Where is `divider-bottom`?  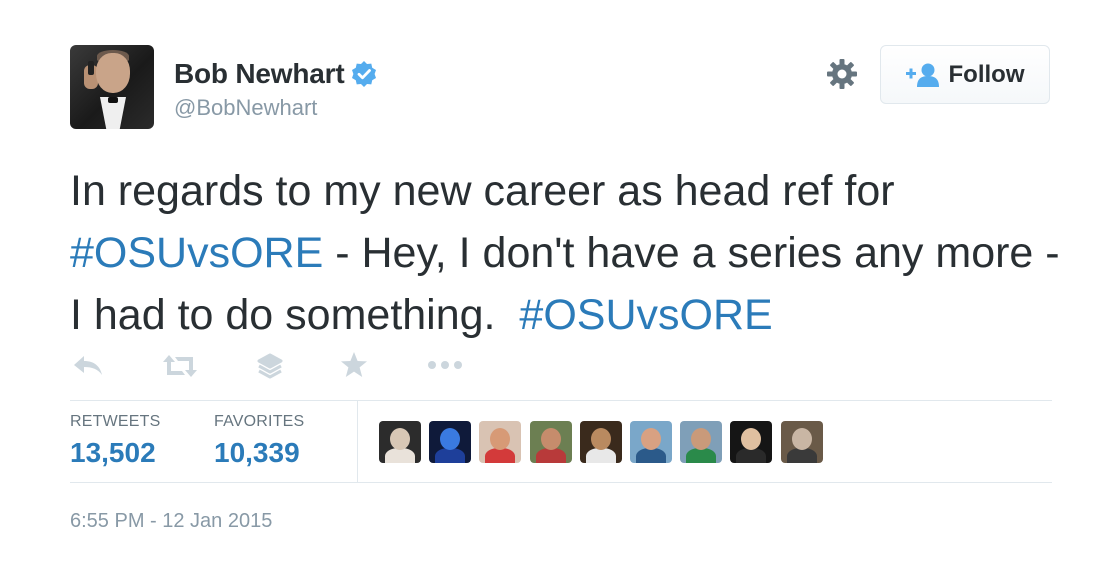
divider-bottom is located at coordinates (561, 482).